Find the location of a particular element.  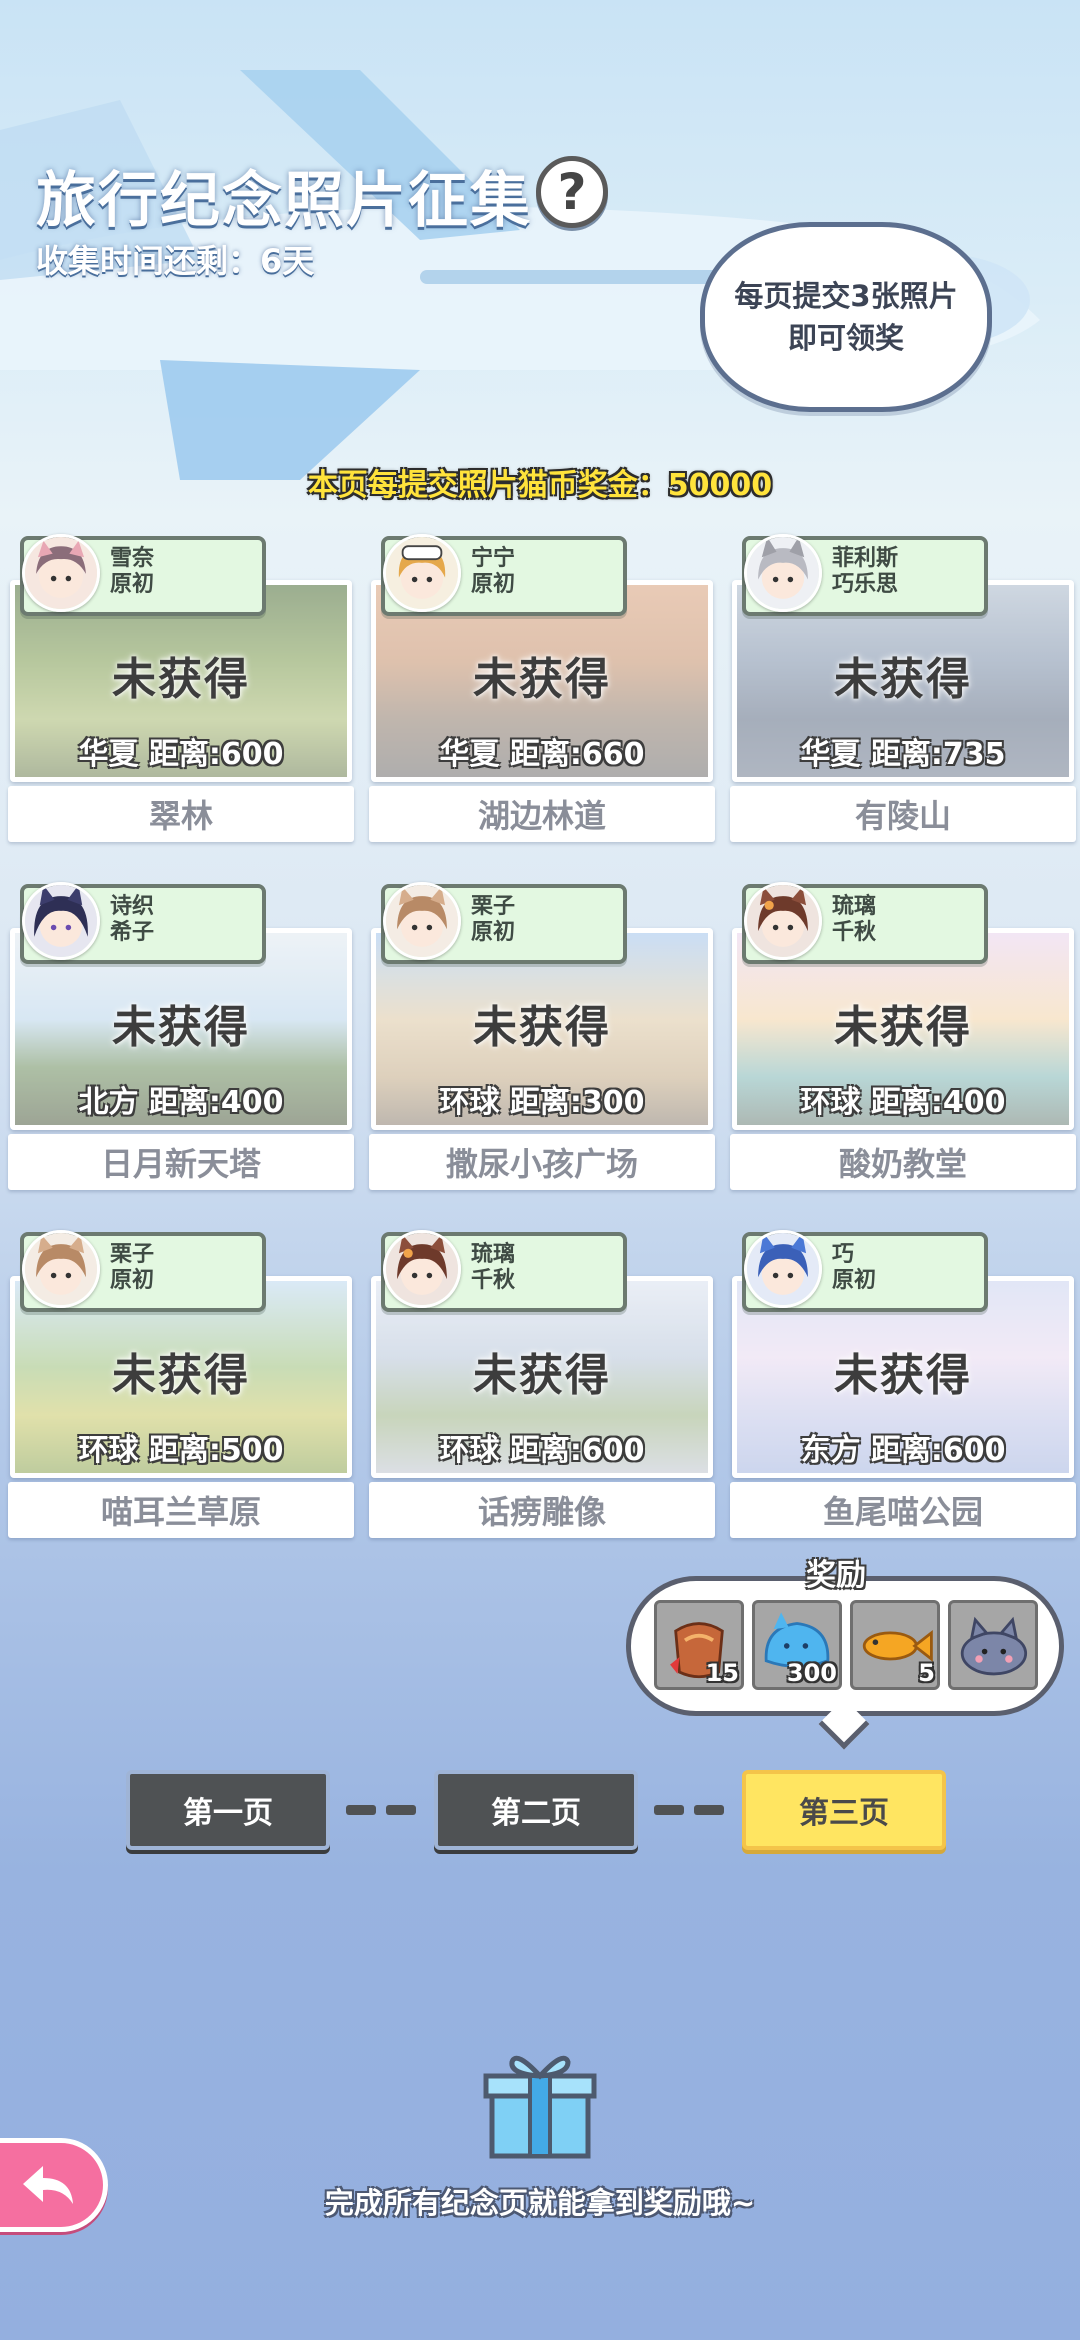

photo-meta: 华夏 距离:660 is located at coordinates (542, 754).